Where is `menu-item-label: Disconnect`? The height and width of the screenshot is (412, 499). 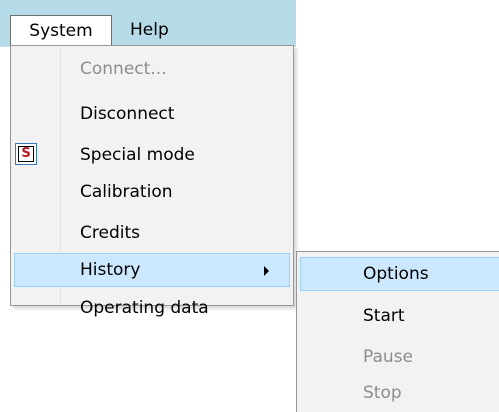 menu-item-label: Disconnect is located at coordinates (127, 114).